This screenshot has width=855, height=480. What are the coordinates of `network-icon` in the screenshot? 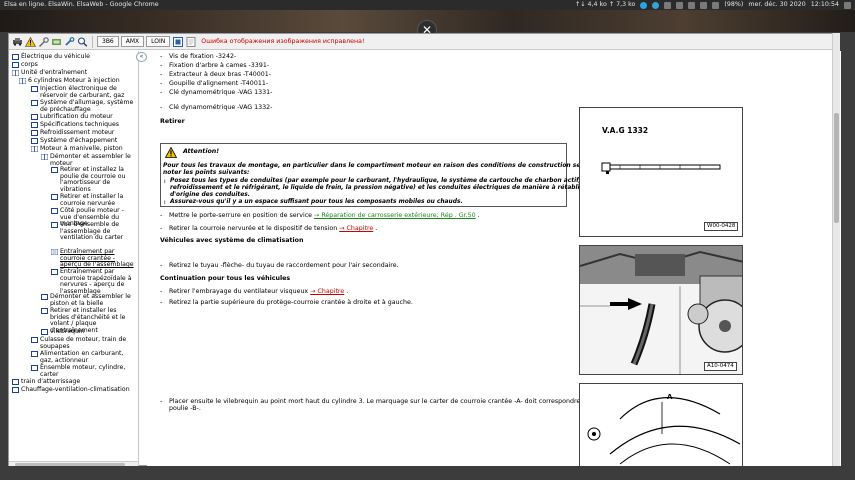 It's located at (692, 5).